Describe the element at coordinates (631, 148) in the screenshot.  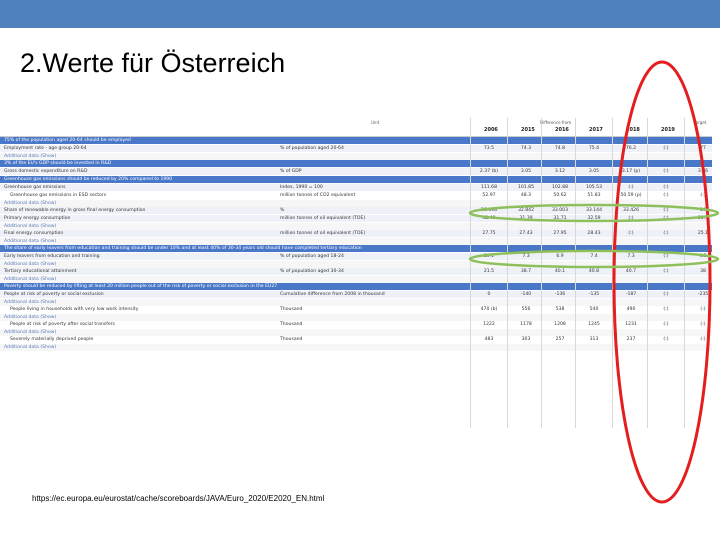
I see `value-cell: 76.2` at that location.